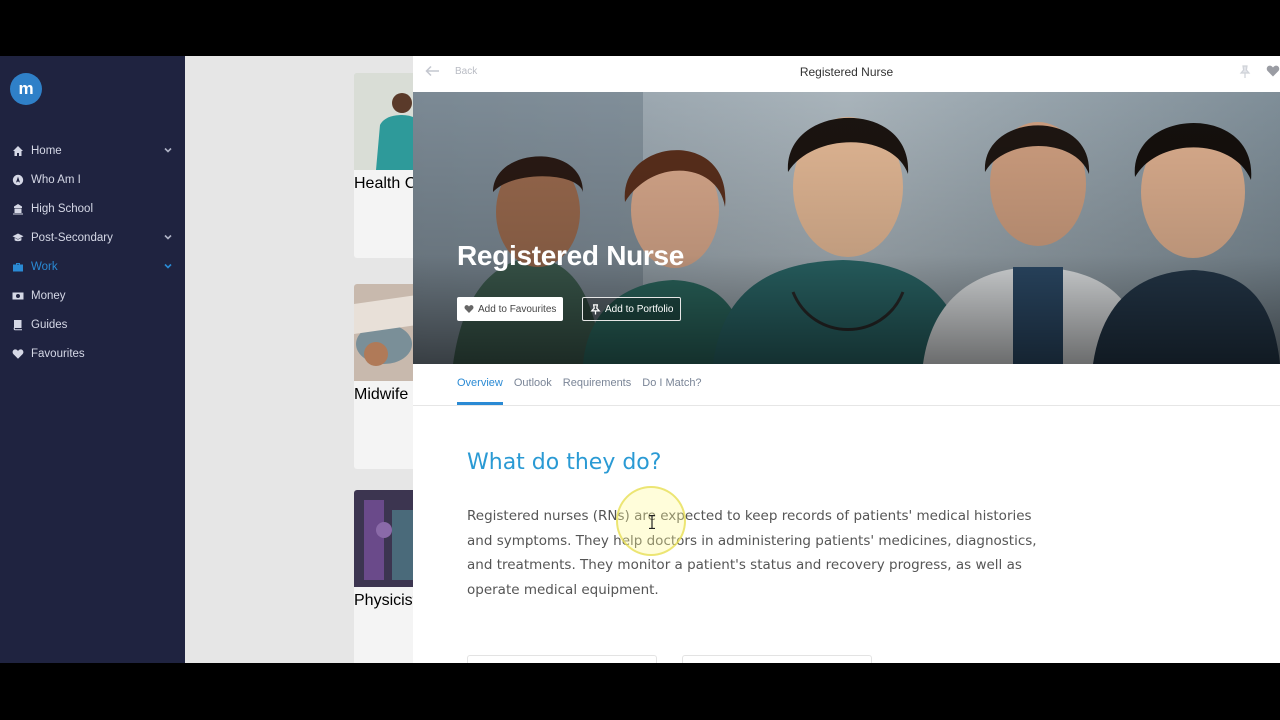  I want to click on compass-icon, so click(18, 180).